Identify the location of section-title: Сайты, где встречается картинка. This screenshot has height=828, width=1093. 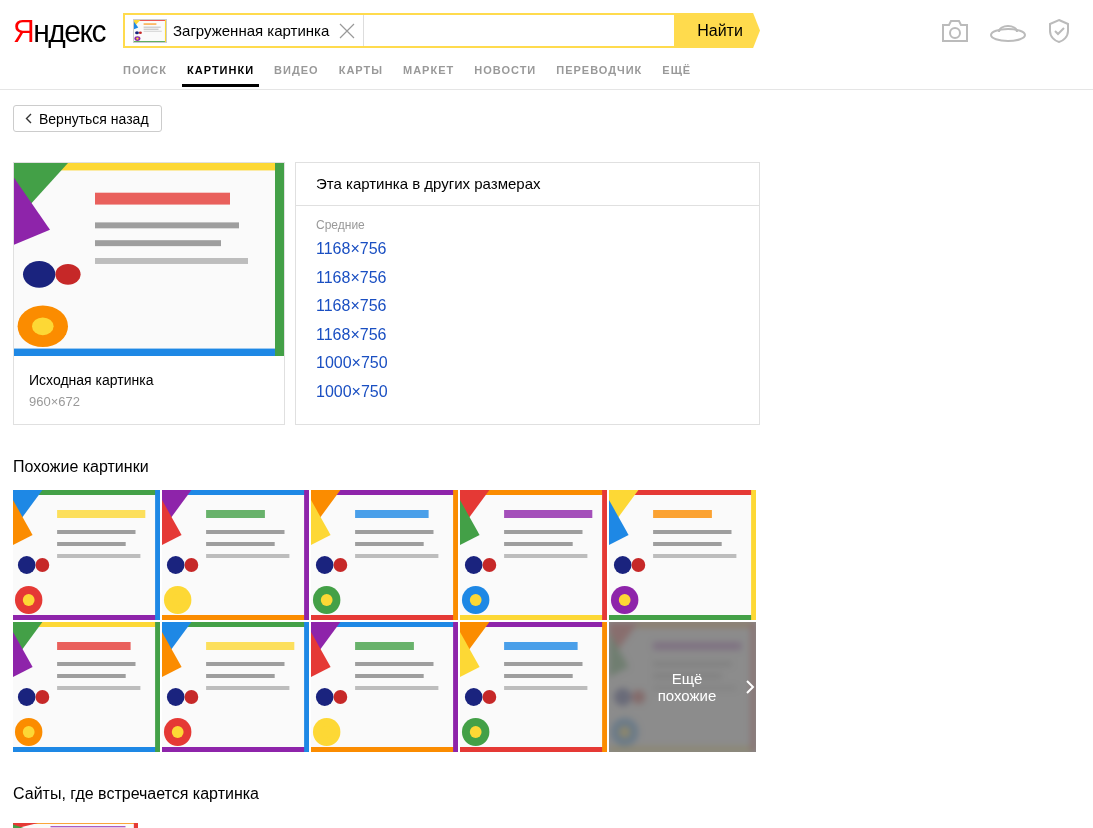
(136, 794).